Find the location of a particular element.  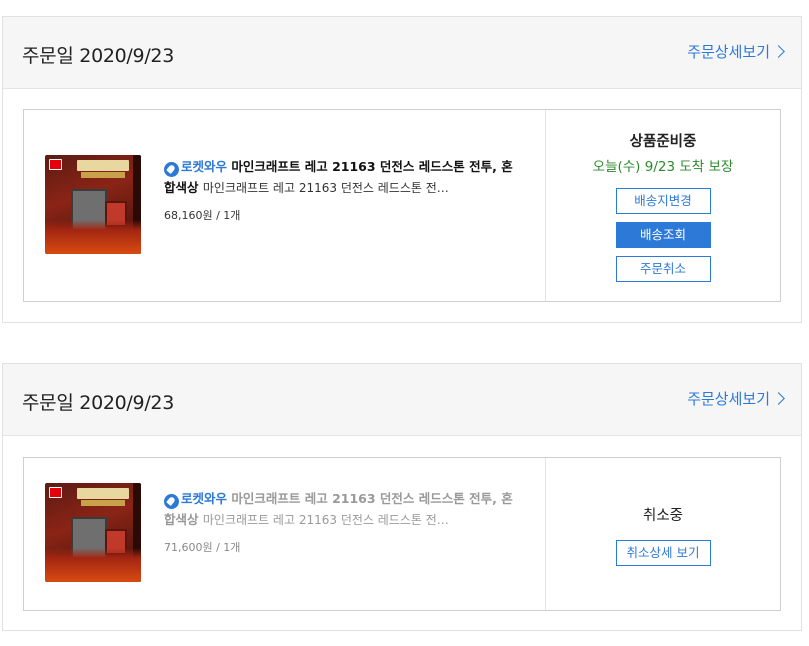

order-status: 상품준비중 is located at coordinates (663, 142).